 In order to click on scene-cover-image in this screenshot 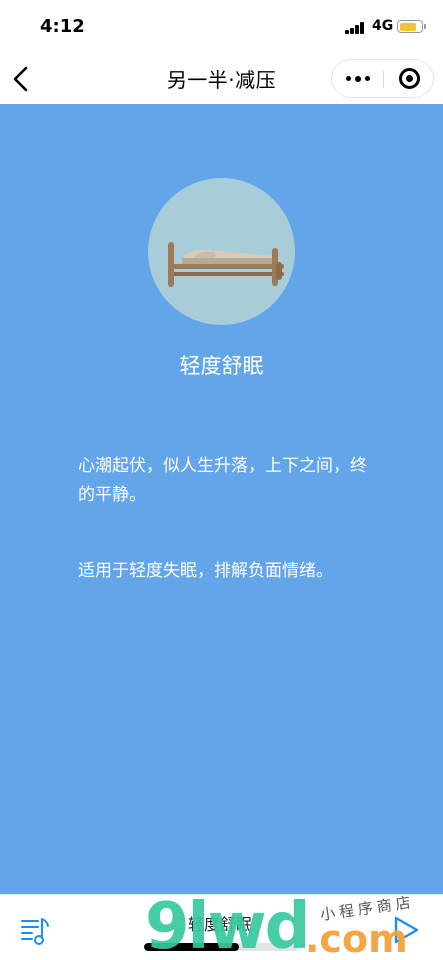, I will do `click(221, 251)`.